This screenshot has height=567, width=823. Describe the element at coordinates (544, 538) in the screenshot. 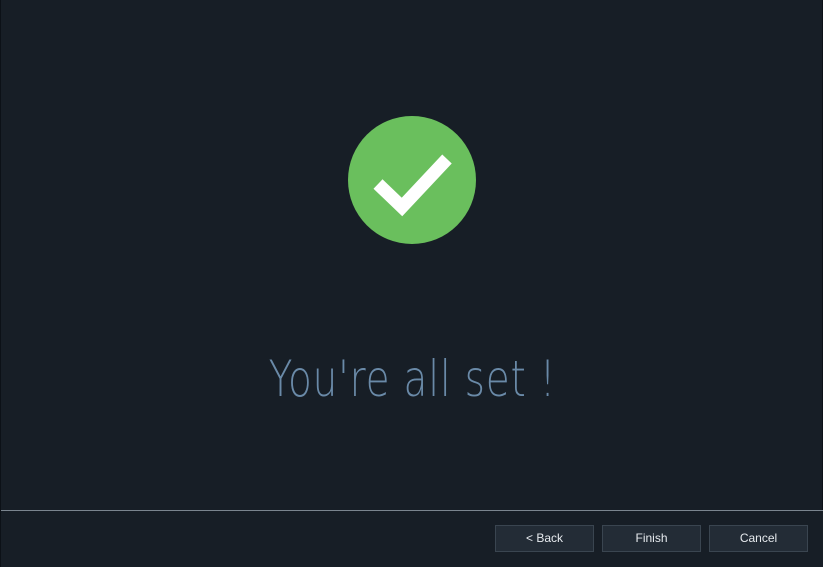

I see `back-button: < Back` at that location.